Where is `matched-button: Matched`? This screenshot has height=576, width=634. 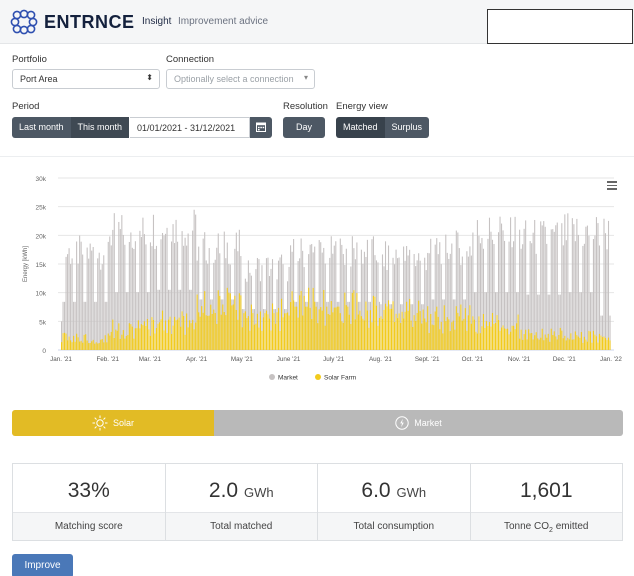 matched-button: Matched is located at coordinates (360, 127).